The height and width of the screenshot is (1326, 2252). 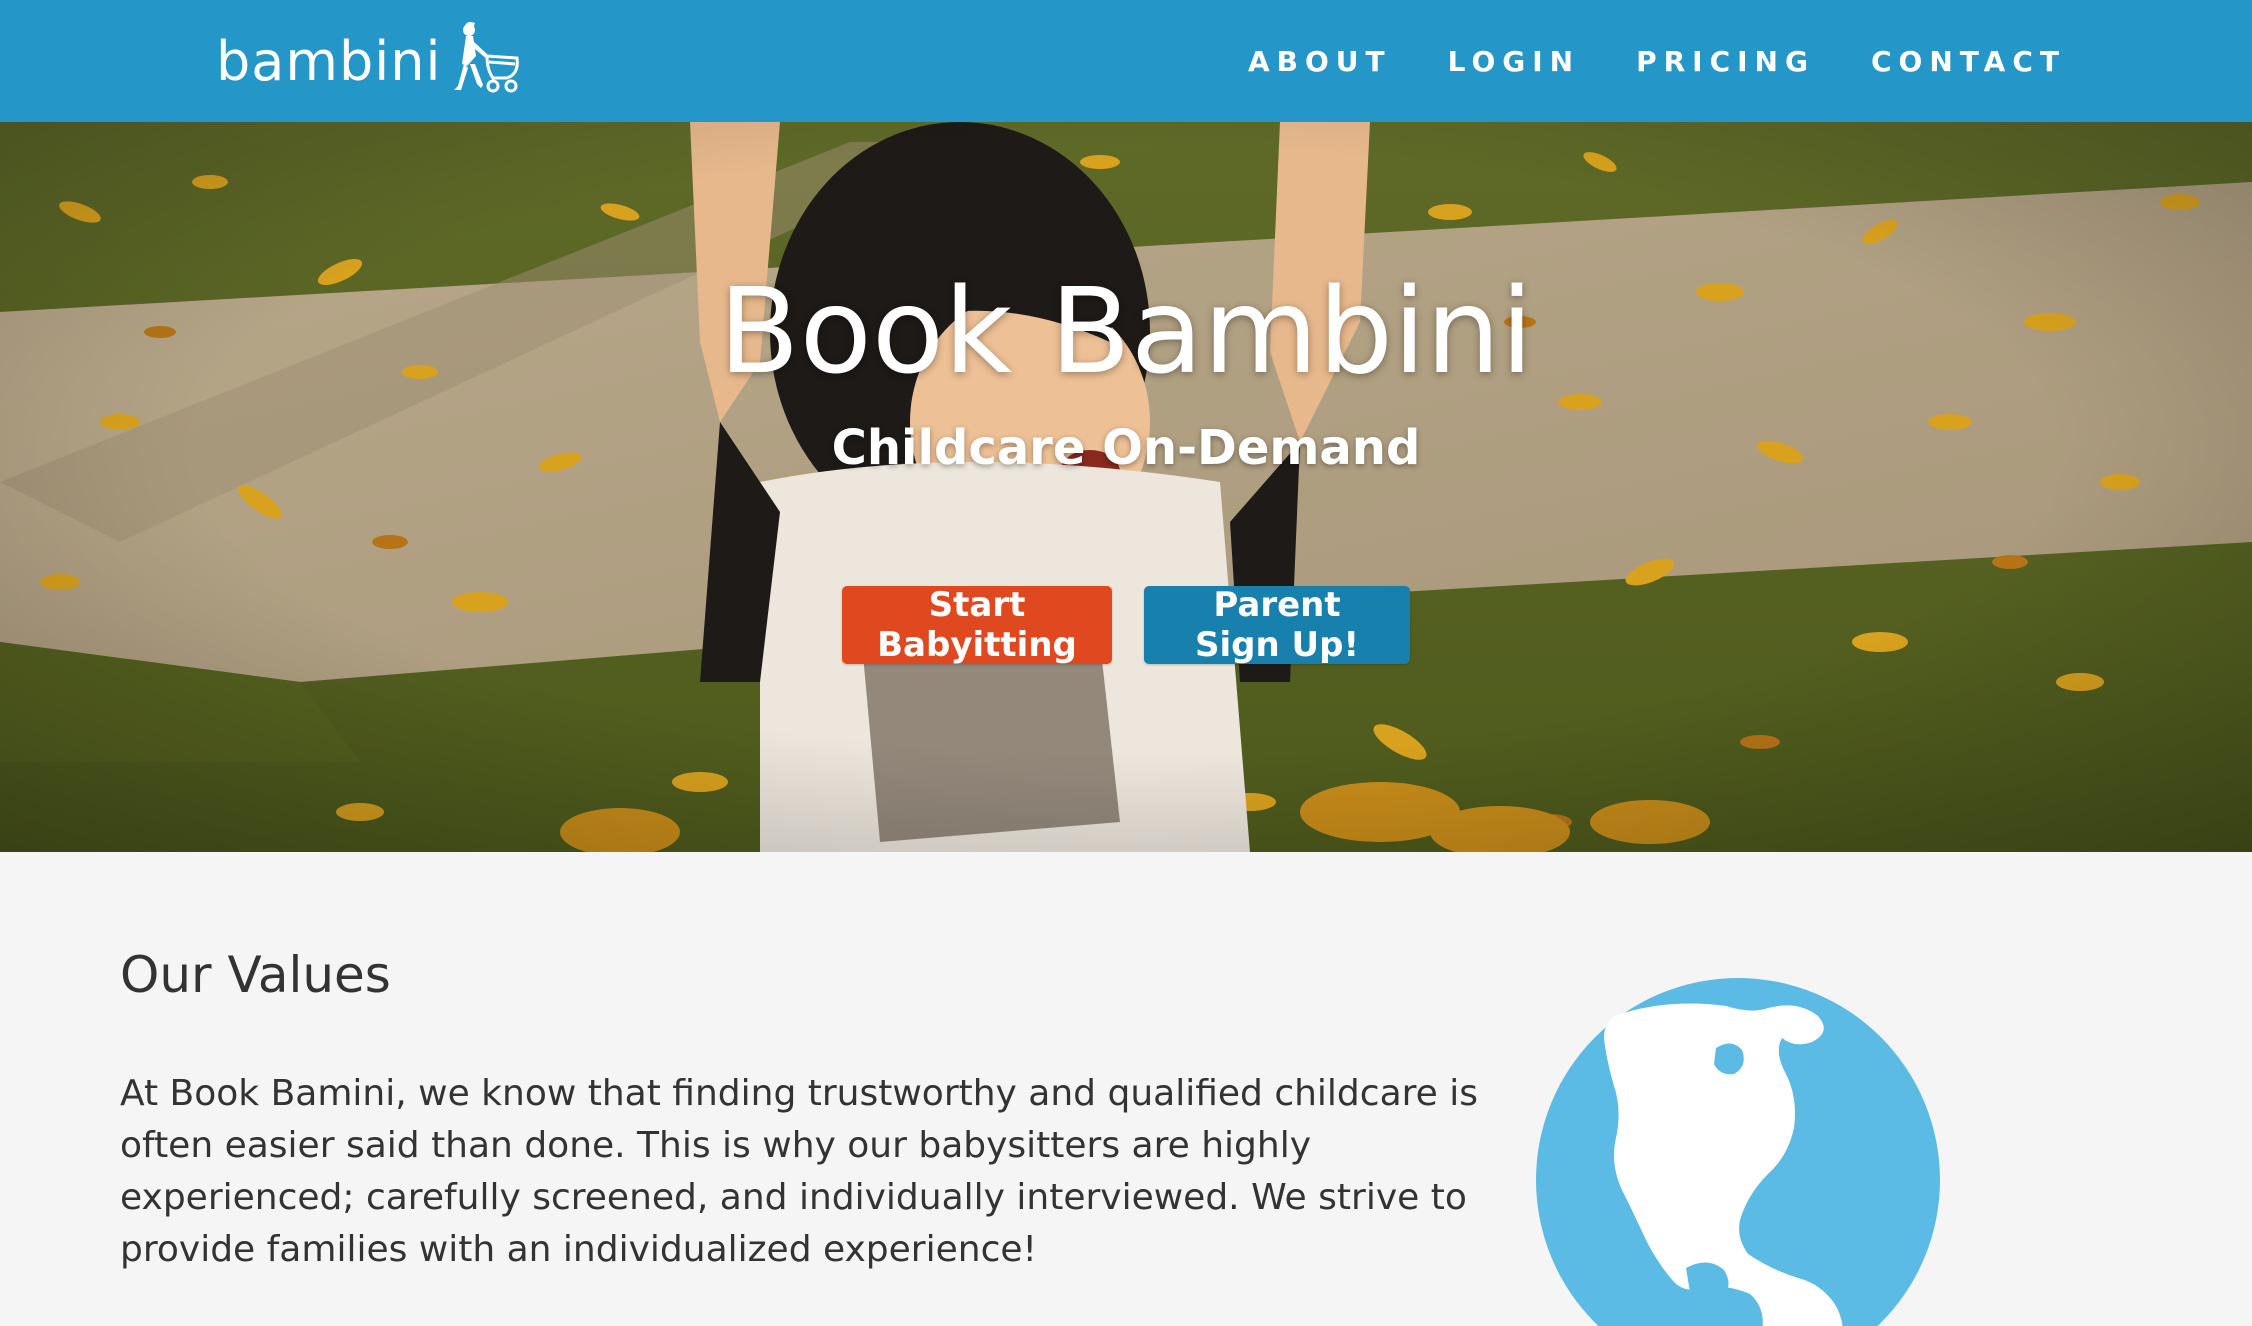 I want to click on nav-login-link: LOGIN, so click(x=1514, y=61).